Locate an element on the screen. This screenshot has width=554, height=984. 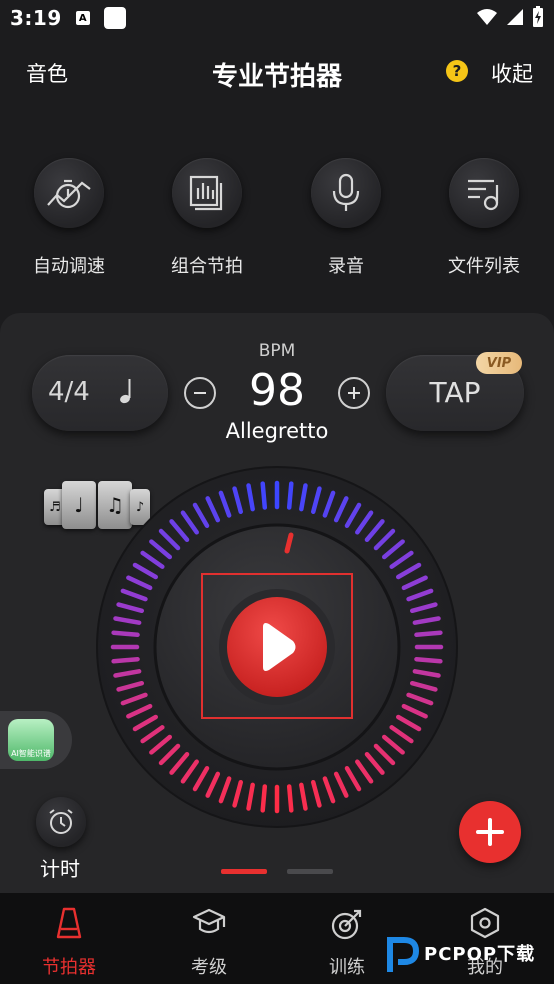
combined-beat-icon is located at coordinates (206, 193).